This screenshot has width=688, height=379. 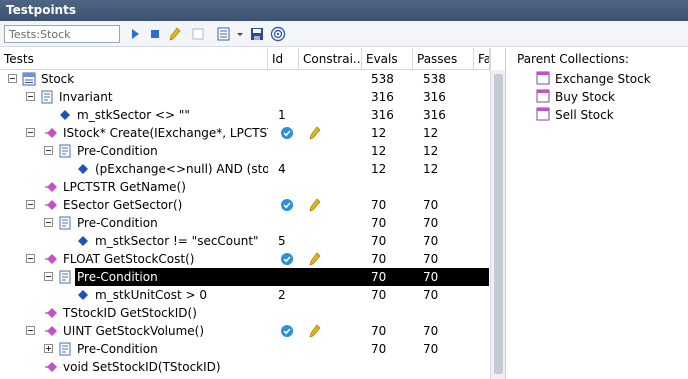 What do you see at coordinates (497, 59) in the screenshot?
I see `header-scroll-cap` at bounding box center [497, 59].